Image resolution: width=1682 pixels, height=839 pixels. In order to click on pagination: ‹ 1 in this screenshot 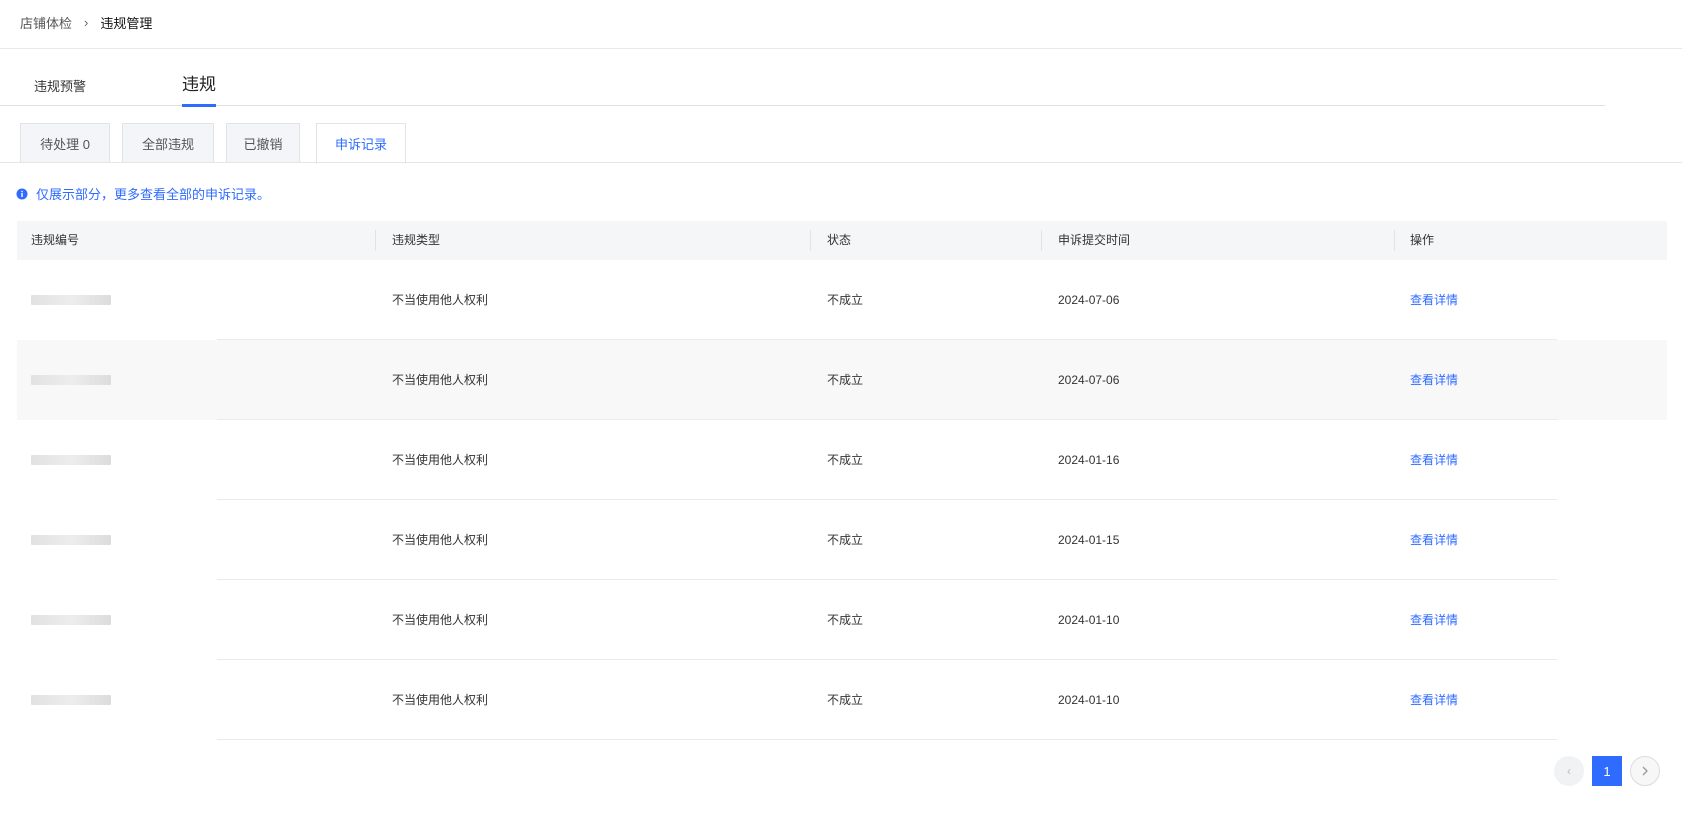, I will do `click(1607, 771)`.